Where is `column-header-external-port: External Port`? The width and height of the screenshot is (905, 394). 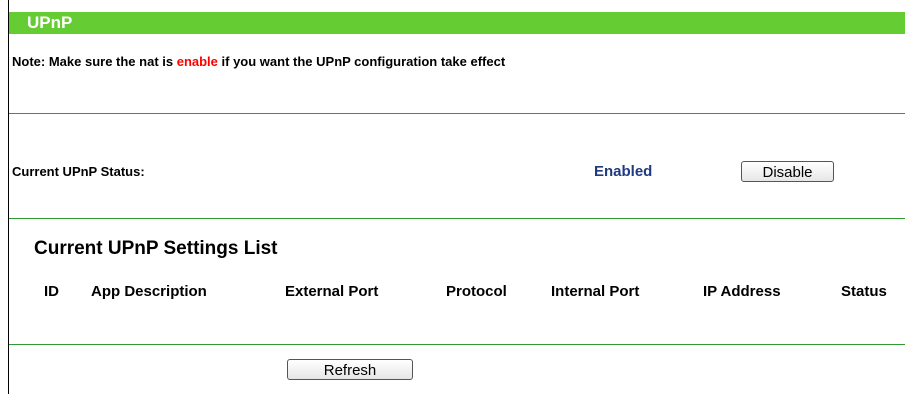 column-header-external-port: External Port is located at coordinates (332, 291).